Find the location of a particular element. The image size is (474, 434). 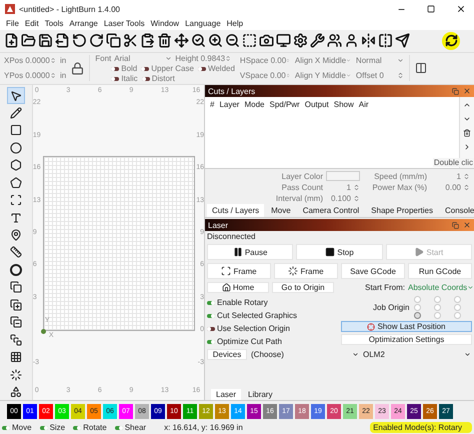

flip-icon is located at coordinates (368, 40).